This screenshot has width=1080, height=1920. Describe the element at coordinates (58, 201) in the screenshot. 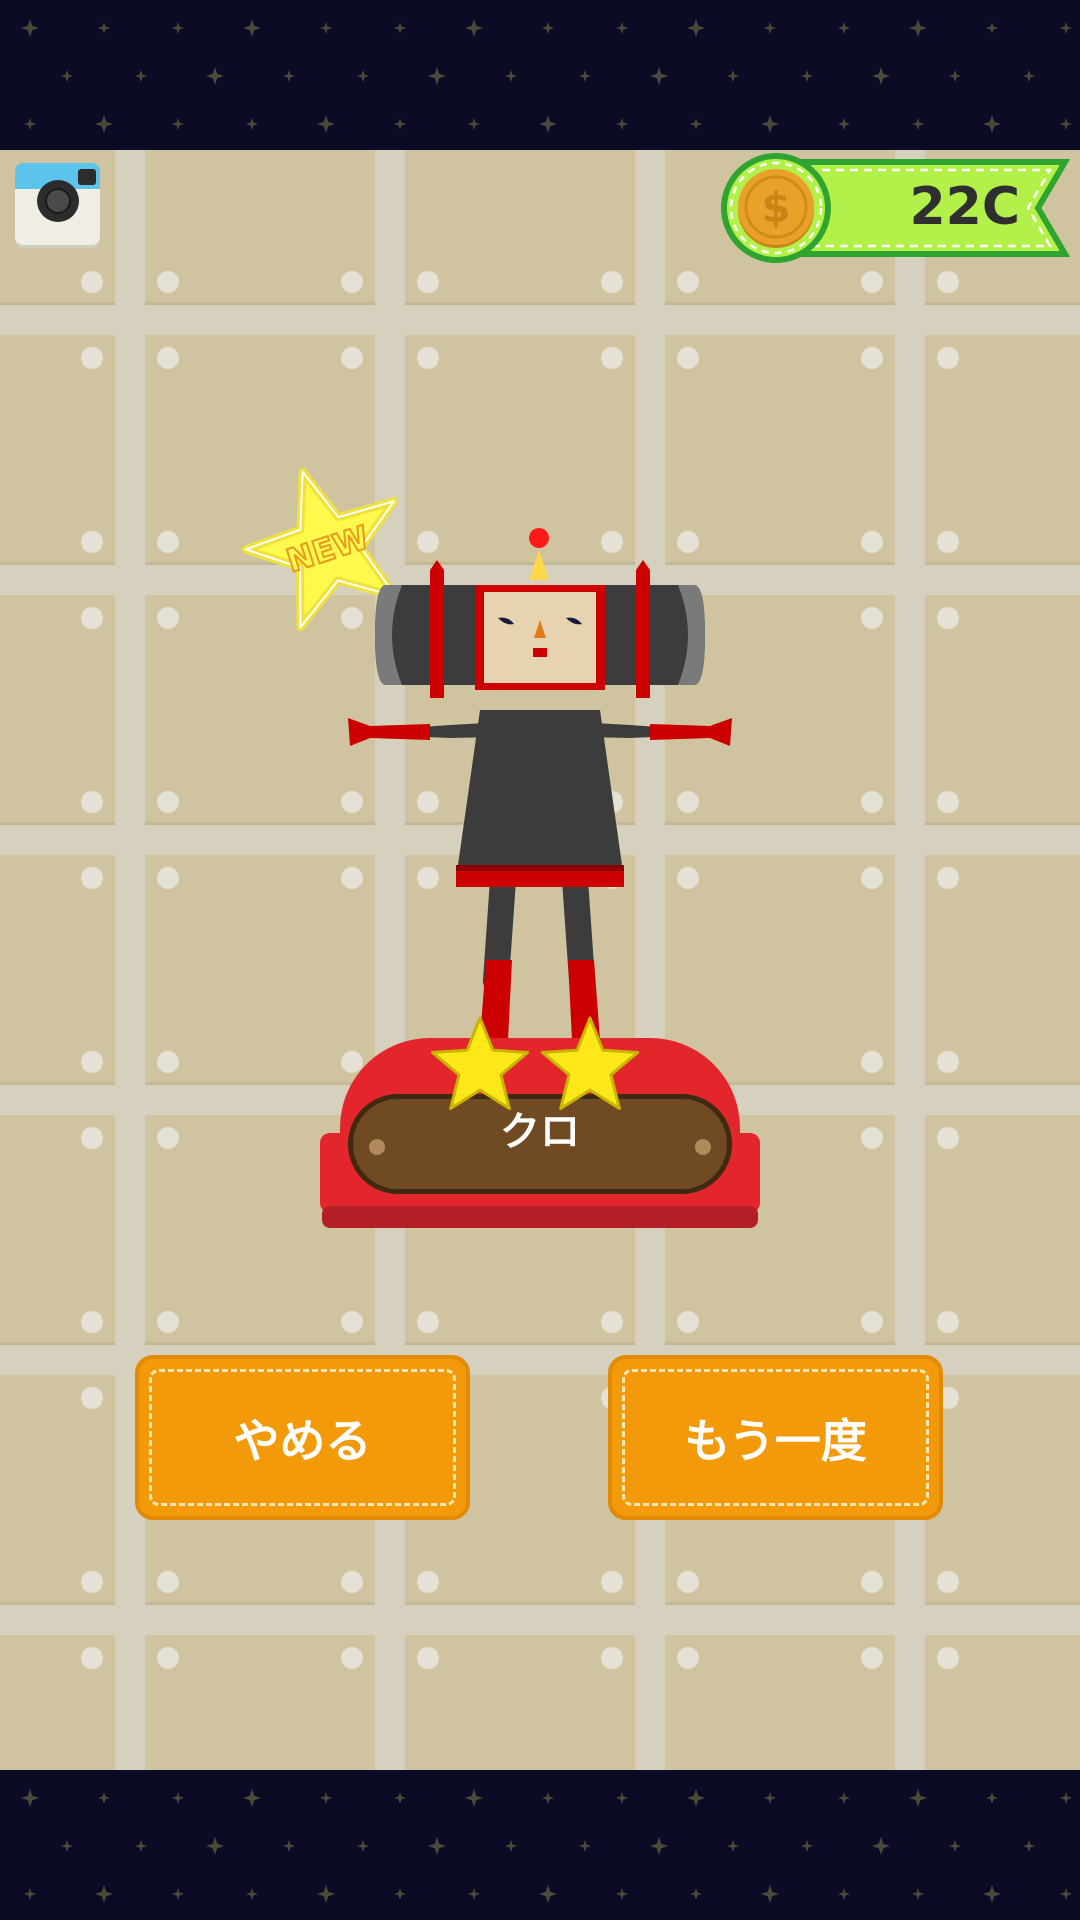

I see `camera-icon` at that location.